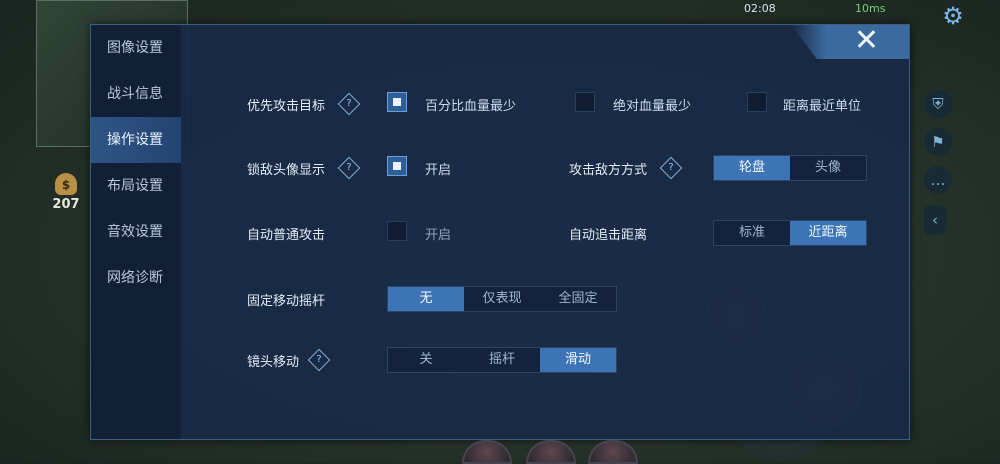 This screenshot has height=464, width=1000. What do you see at coordinates (438, 235) in the screenshot?
I see `auto-attack-option-label: 开启` at bounding box center [438, 235].